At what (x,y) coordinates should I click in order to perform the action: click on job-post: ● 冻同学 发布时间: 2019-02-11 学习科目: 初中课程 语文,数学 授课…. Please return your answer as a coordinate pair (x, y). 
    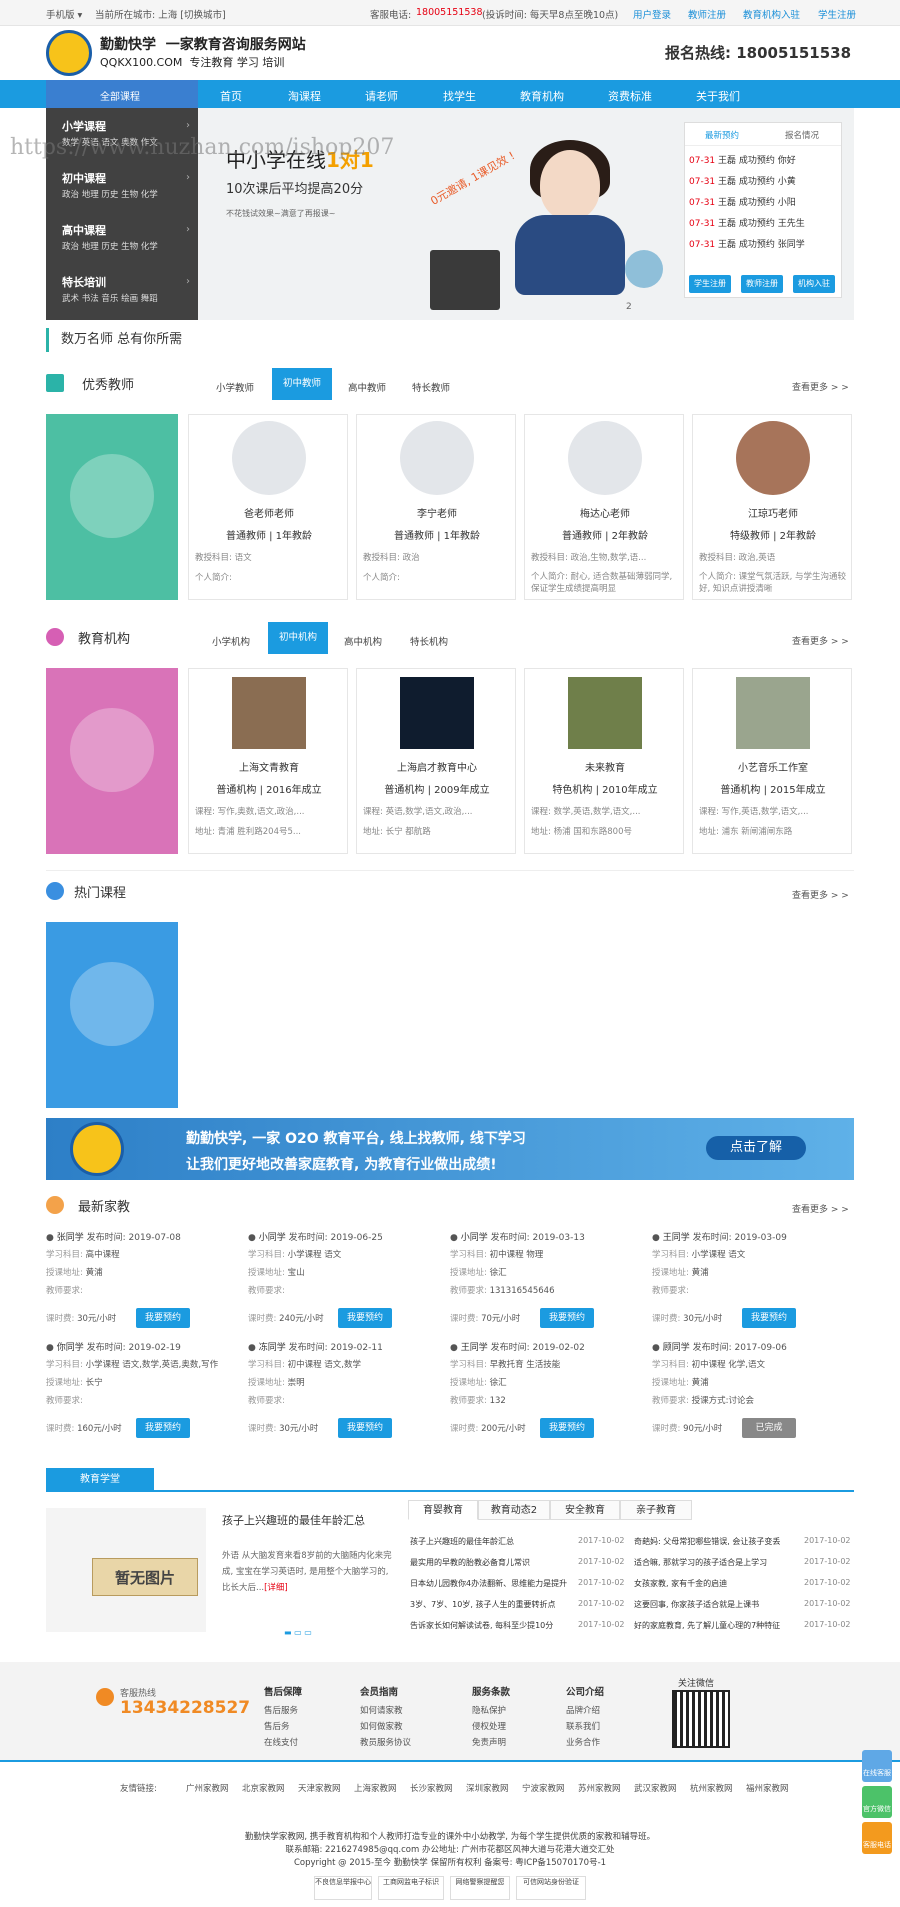
    Looking at the image, I should click on (346, 1392).